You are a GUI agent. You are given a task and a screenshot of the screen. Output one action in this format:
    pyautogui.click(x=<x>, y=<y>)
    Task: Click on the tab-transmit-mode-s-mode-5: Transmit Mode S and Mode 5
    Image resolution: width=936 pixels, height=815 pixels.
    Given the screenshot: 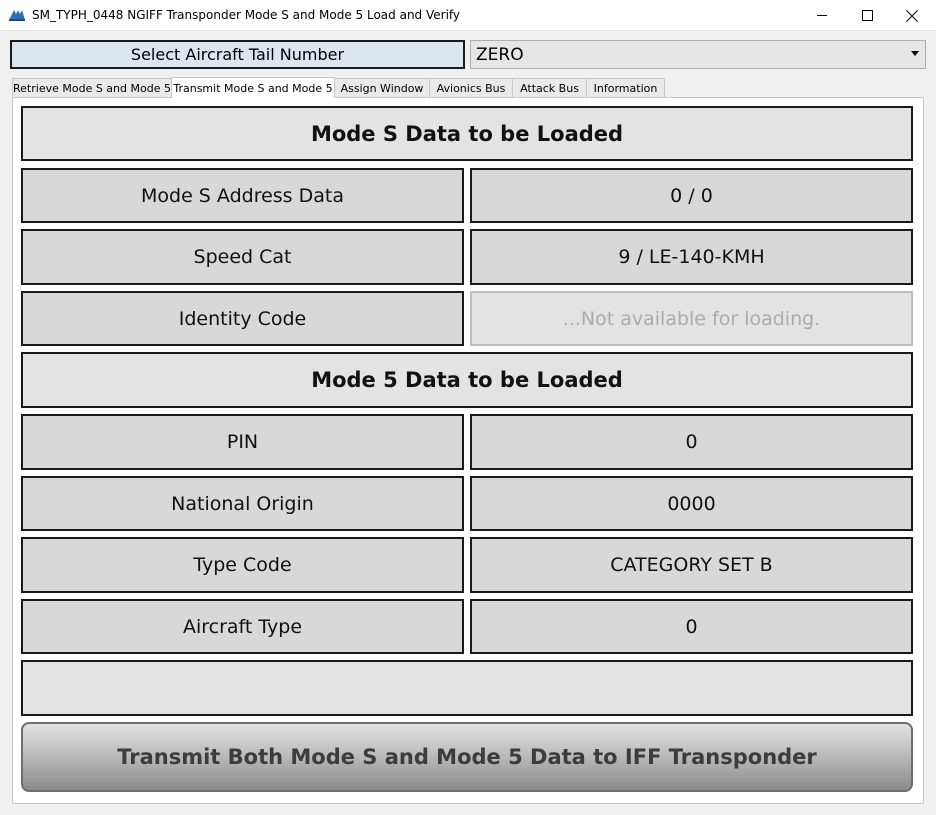 What is the action you would take?
    pyautogui.click(x=253, y=87)
    